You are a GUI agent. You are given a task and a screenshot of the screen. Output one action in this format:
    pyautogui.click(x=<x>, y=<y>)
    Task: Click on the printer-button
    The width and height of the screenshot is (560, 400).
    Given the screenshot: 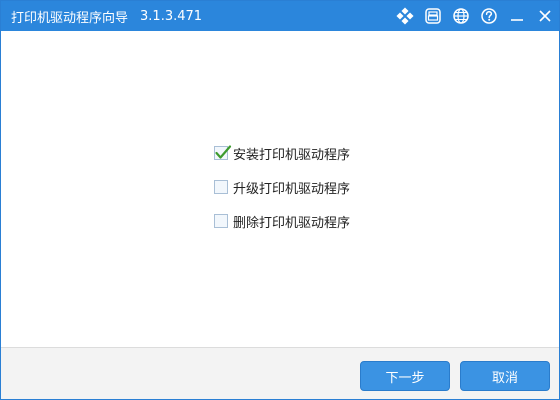 What is the action you would take?
    pyautogui.click(x=433, y=16)
    